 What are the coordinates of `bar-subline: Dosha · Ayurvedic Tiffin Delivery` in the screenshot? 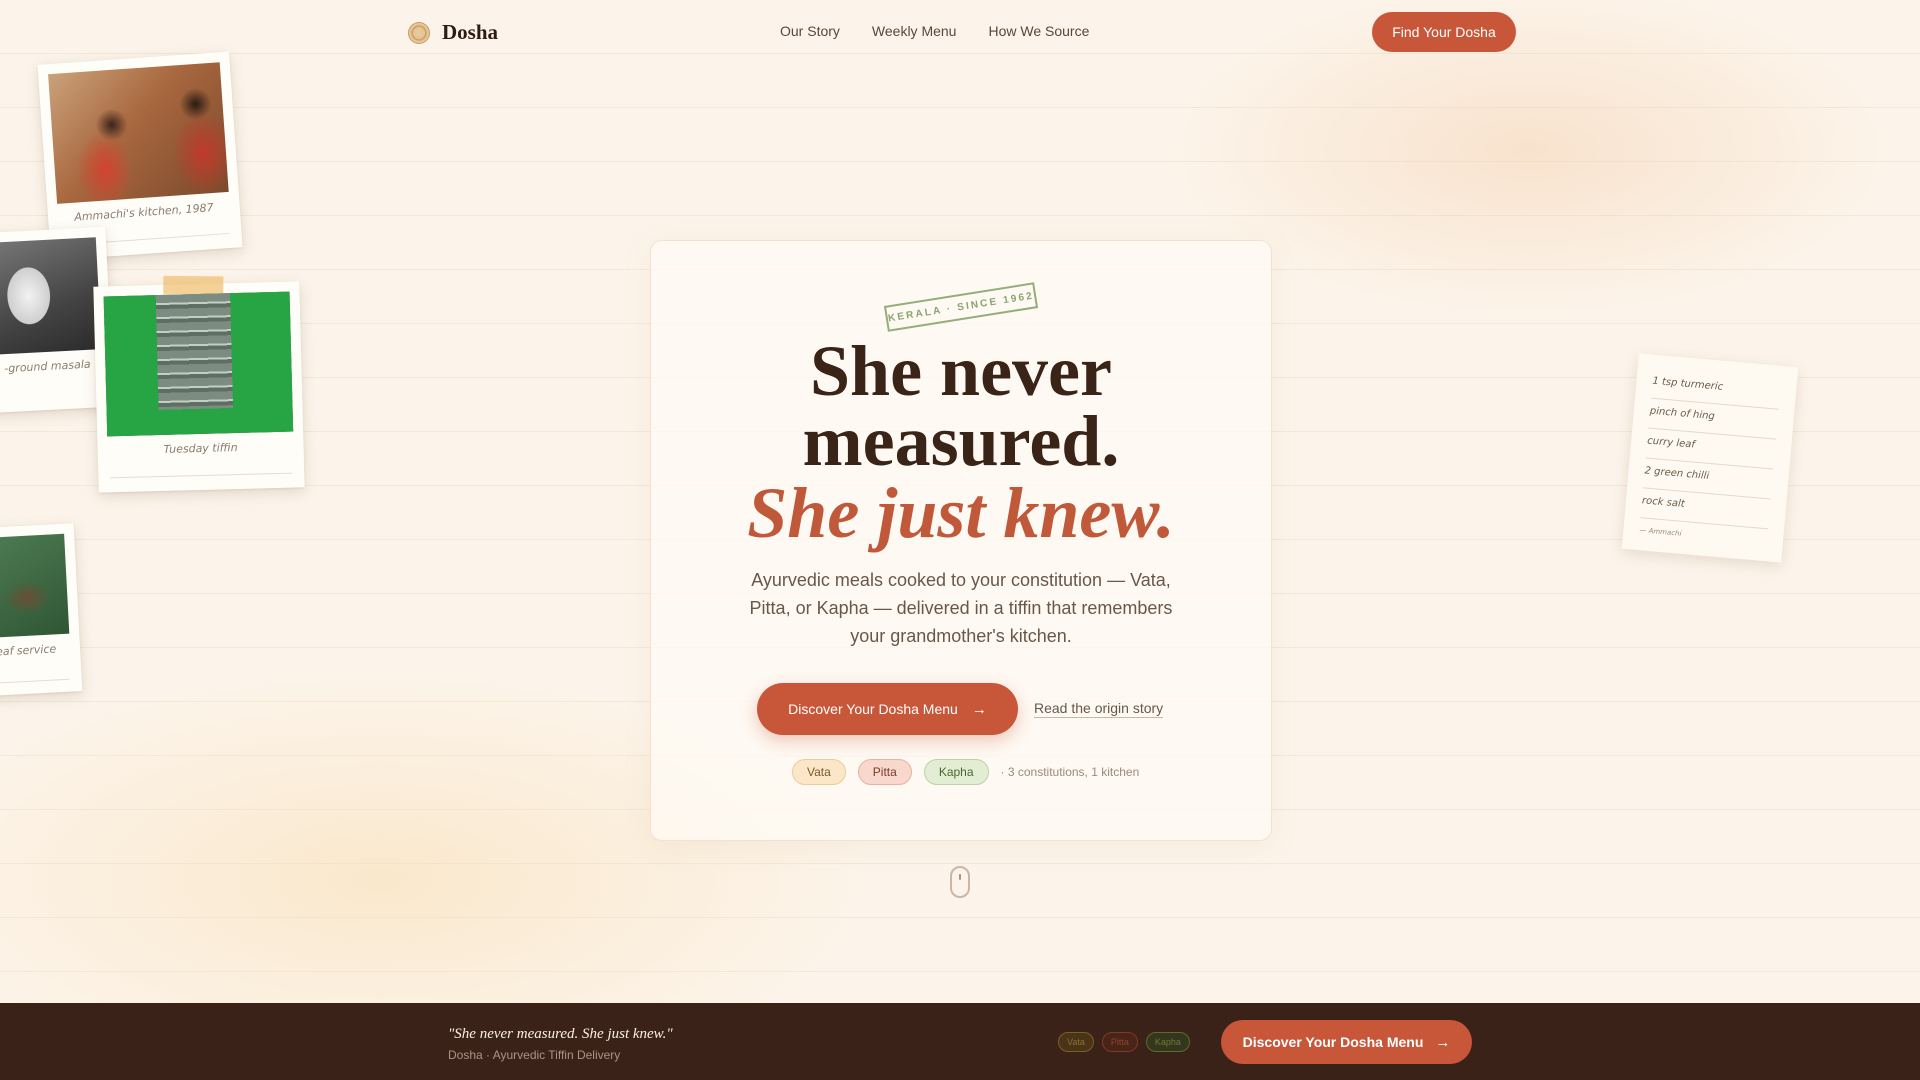 It's located at (534, 1055).